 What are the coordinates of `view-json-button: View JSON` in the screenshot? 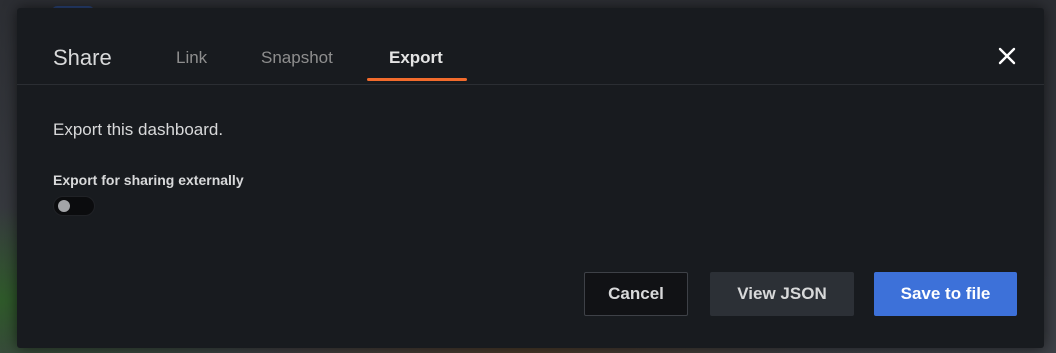 It's located at (782, 294).